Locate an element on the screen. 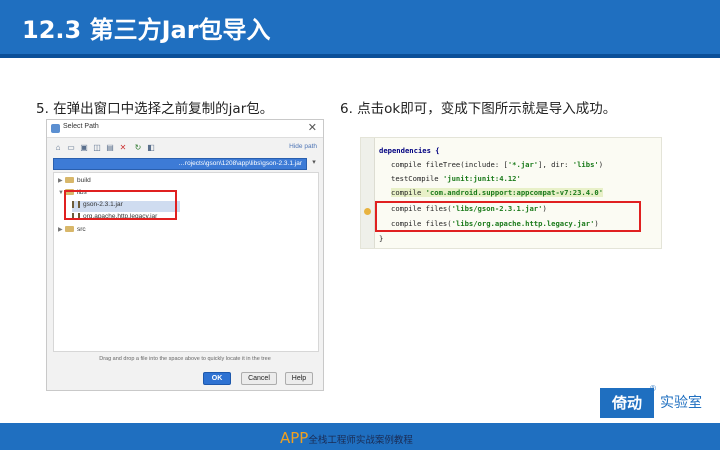  tree-item-build: ▶ build is located at coordinates (74, 182).